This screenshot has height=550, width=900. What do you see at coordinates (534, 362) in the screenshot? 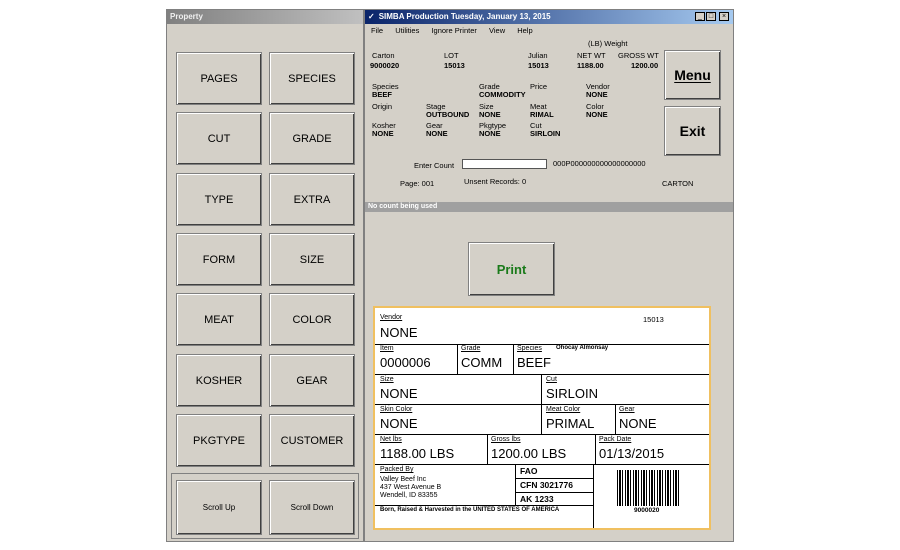
I see `label-species-value: BEEF` at bounding box center [534, 362].